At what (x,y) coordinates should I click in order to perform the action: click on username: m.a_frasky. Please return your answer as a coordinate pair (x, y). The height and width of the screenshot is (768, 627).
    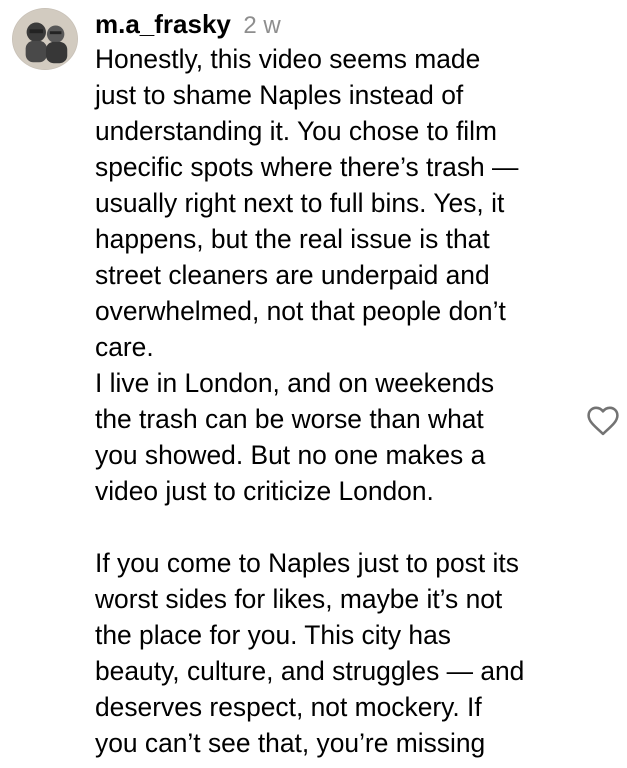
    Looking at the image, I should click on (163, 24).